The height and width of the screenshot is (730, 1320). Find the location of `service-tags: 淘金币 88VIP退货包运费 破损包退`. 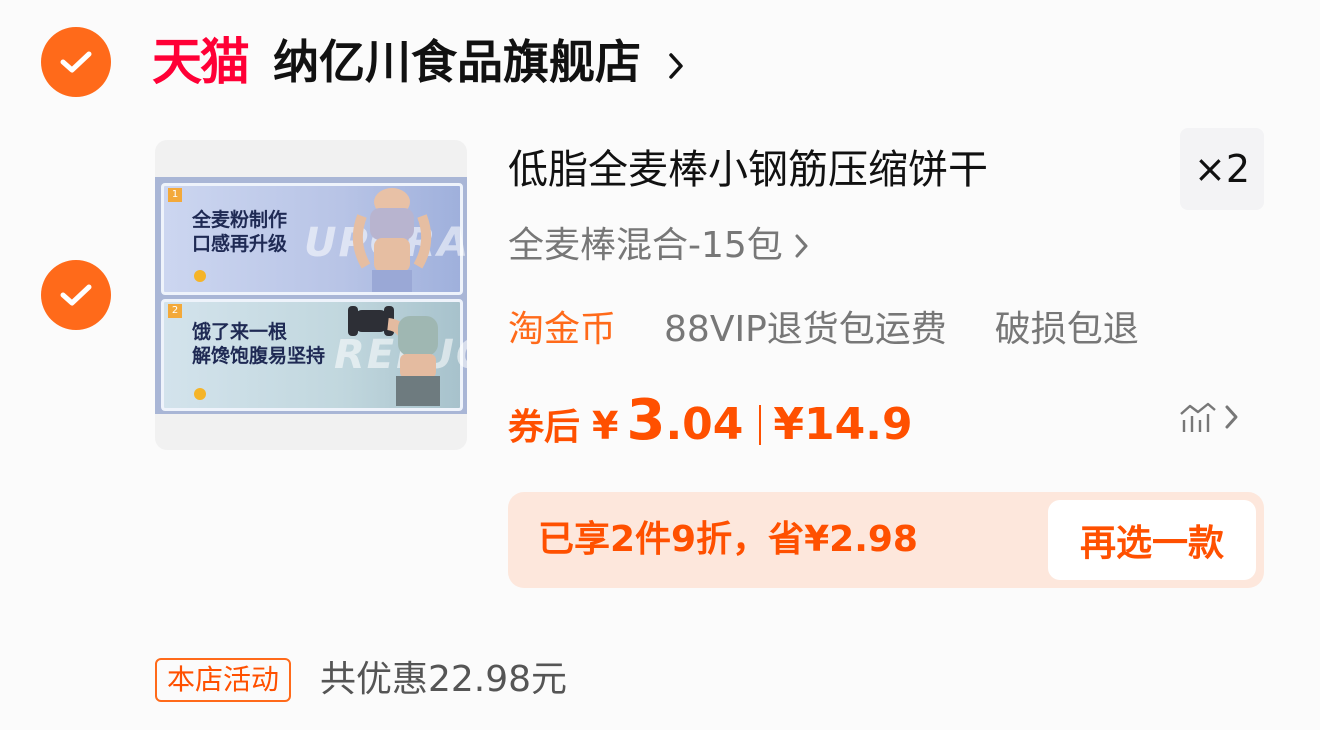

service-tags: 淘金币 88VIP退货包运费 破损包退 is located at coordinates (823, 330).